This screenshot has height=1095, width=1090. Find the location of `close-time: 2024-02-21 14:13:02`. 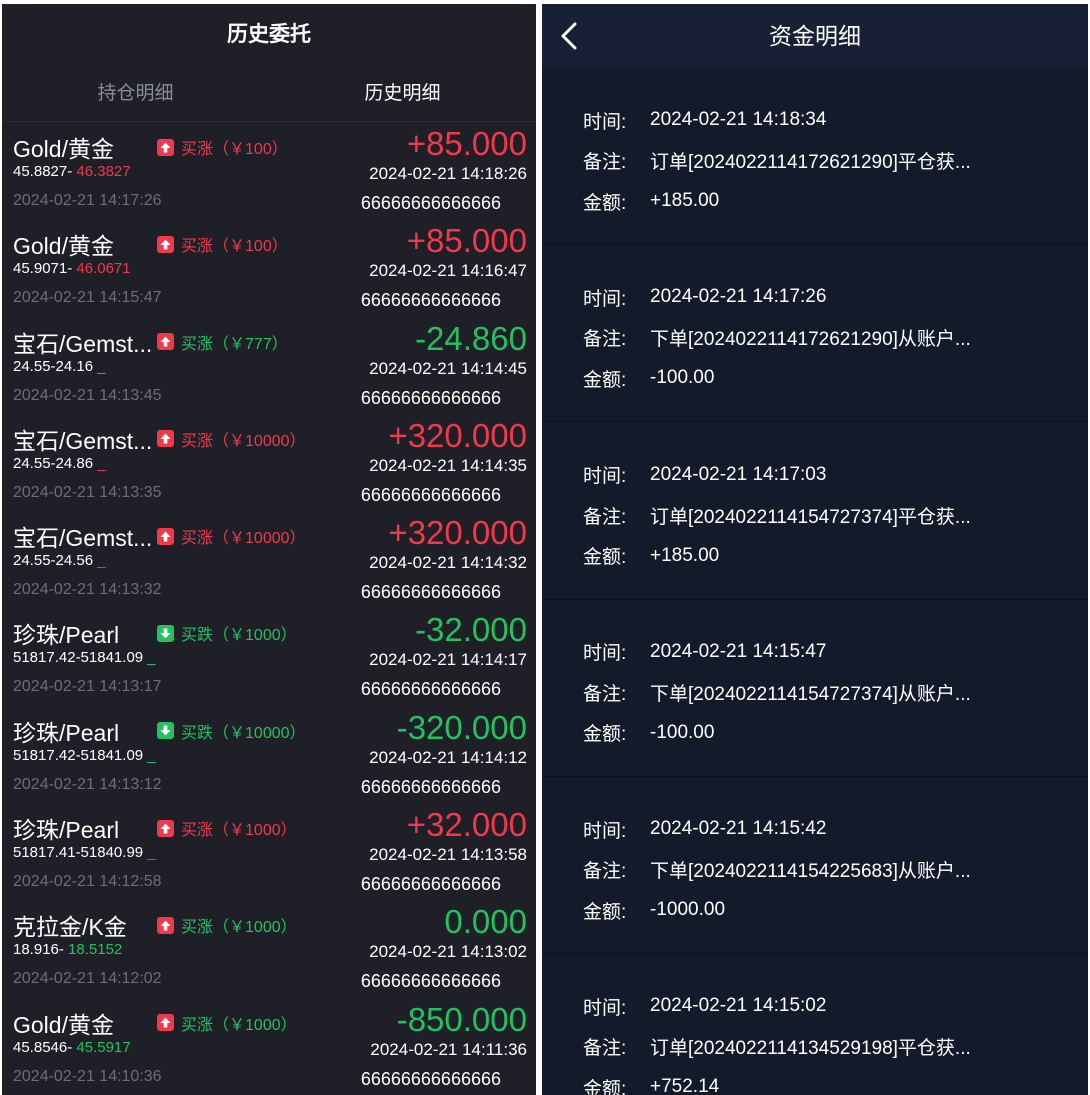

close-time: 2024-02-21 14:13:02 is located at coordinates (448, 952).